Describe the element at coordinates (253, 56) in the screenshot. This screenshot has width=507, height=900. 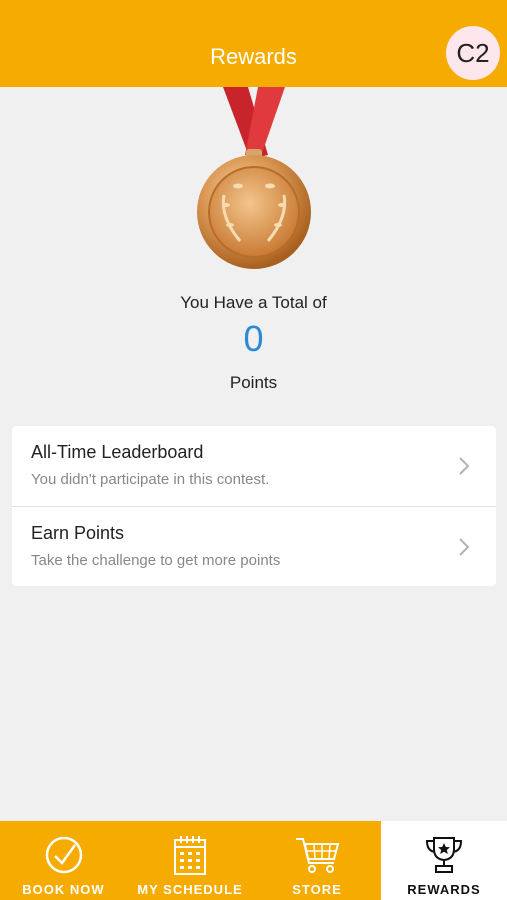
I see `page-title: Rewards` at that location.